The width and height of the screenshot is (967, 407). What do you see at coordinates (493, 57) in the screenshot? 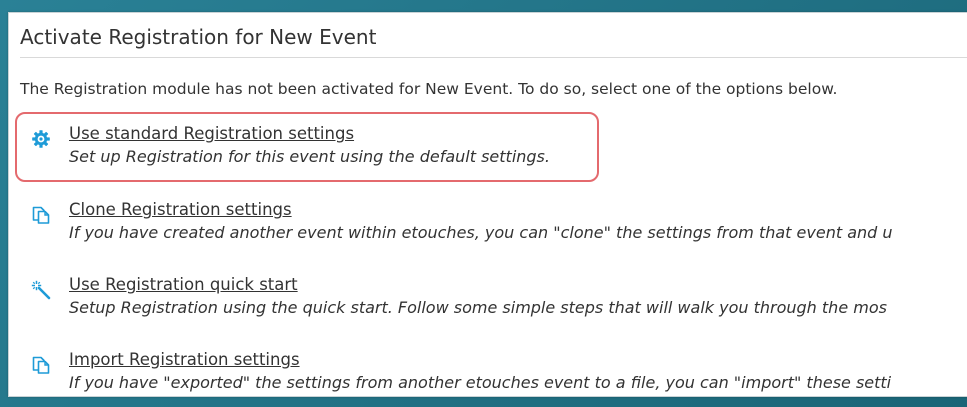
I see `title-divider` at bounding box center [493, 57].